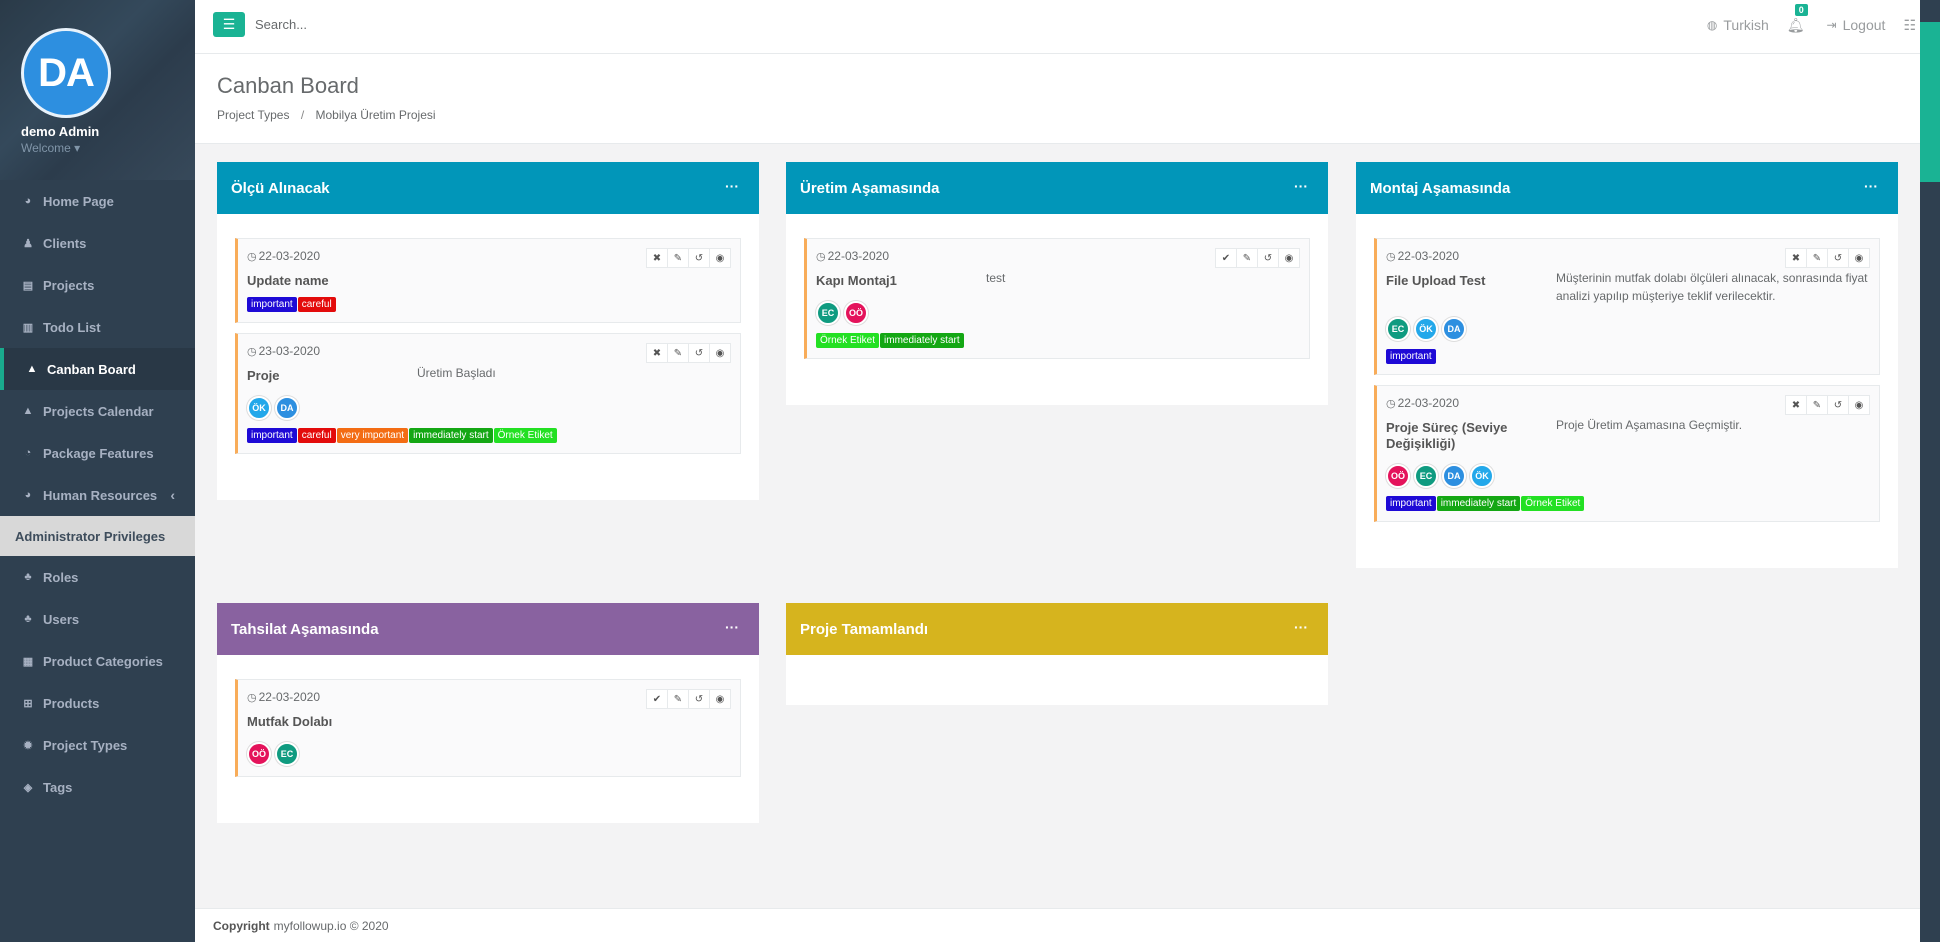 The width and height of the screenshot is (1940, 942). Describe the element at coordinates (488, 375) in the screenshot. I see `card-content: Proje Üretim Başladı` at that location.